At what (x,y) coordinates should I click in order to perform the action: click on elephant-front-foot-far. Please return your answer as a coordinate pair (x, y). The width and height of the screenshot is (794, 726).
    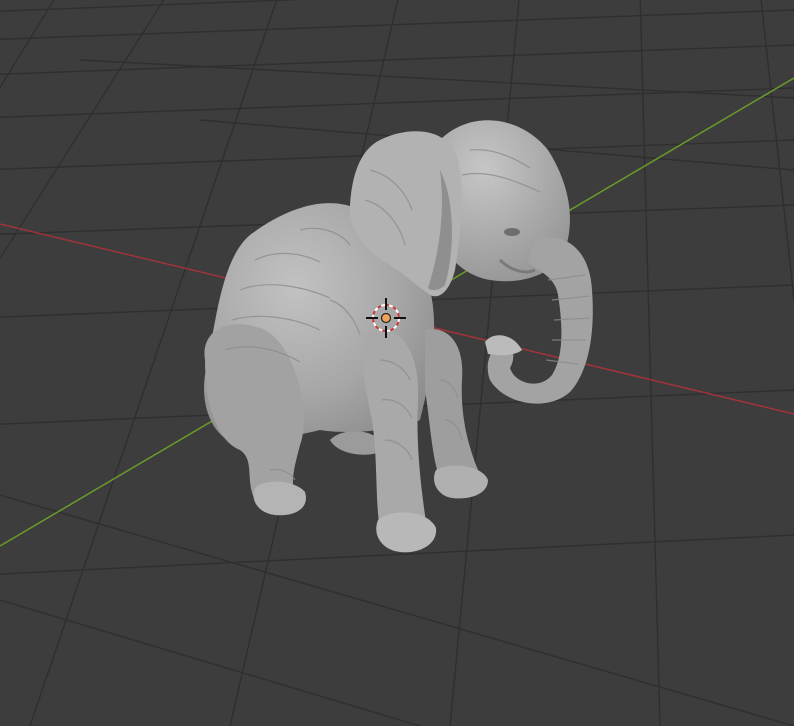
    Looking at the image, I should click on (460, 482).